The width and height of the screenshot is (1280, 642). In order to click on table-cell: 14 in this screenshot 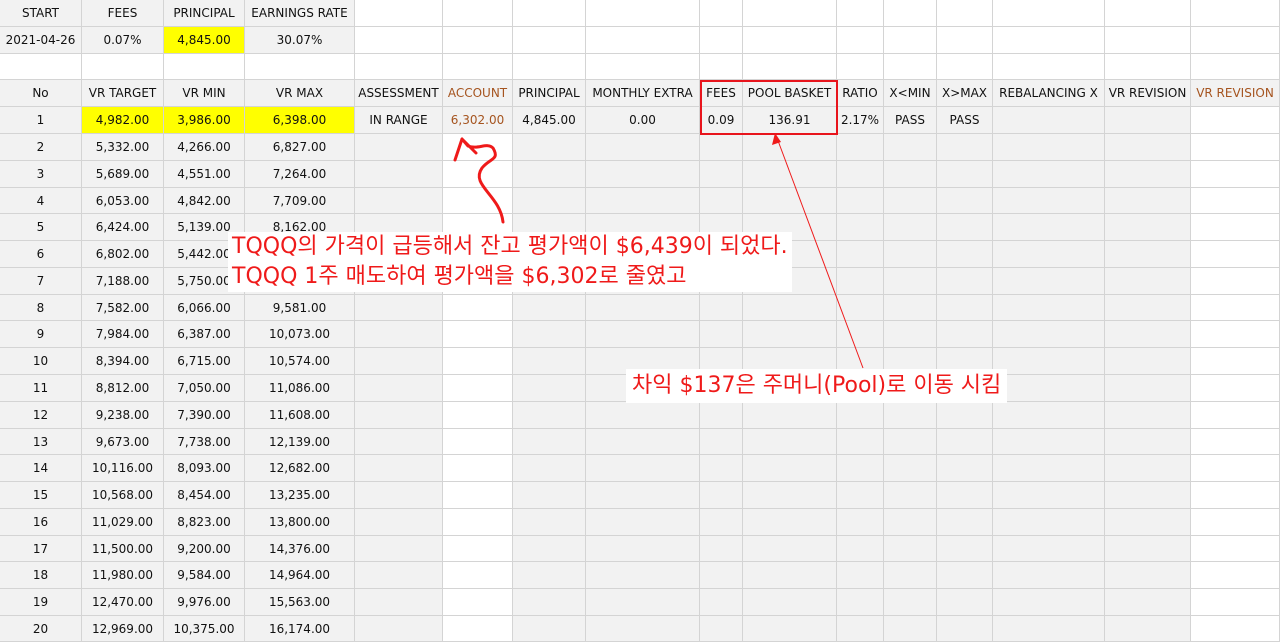, I will do `click(41, 468)`.